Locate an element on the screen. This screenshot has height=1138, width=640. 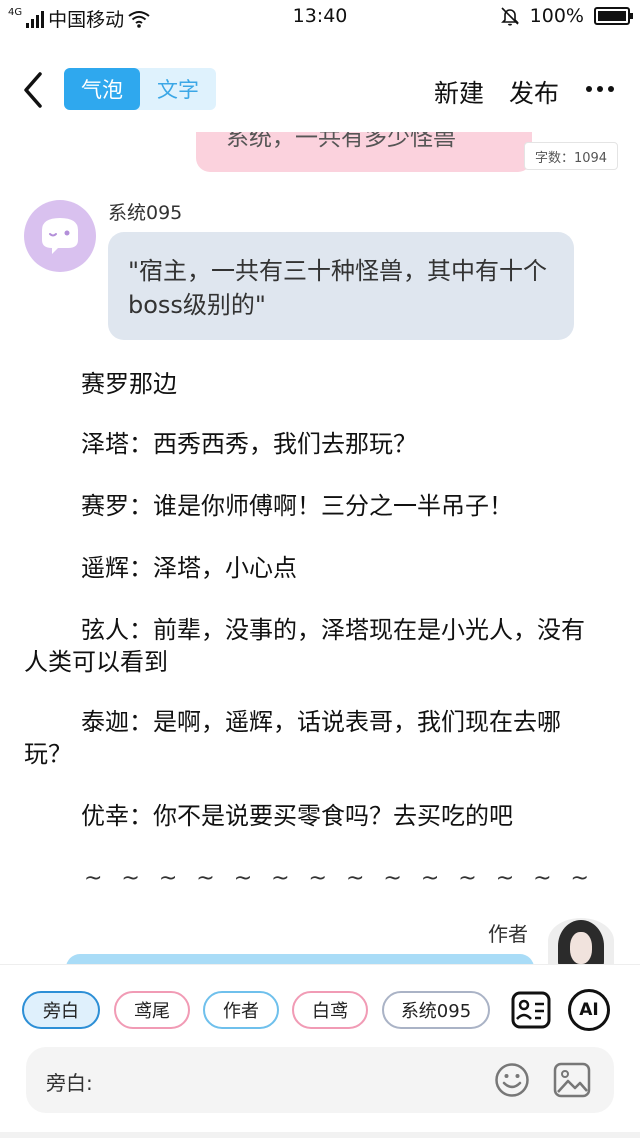
battery-percent: 100% is located at coordinates (556, 16).